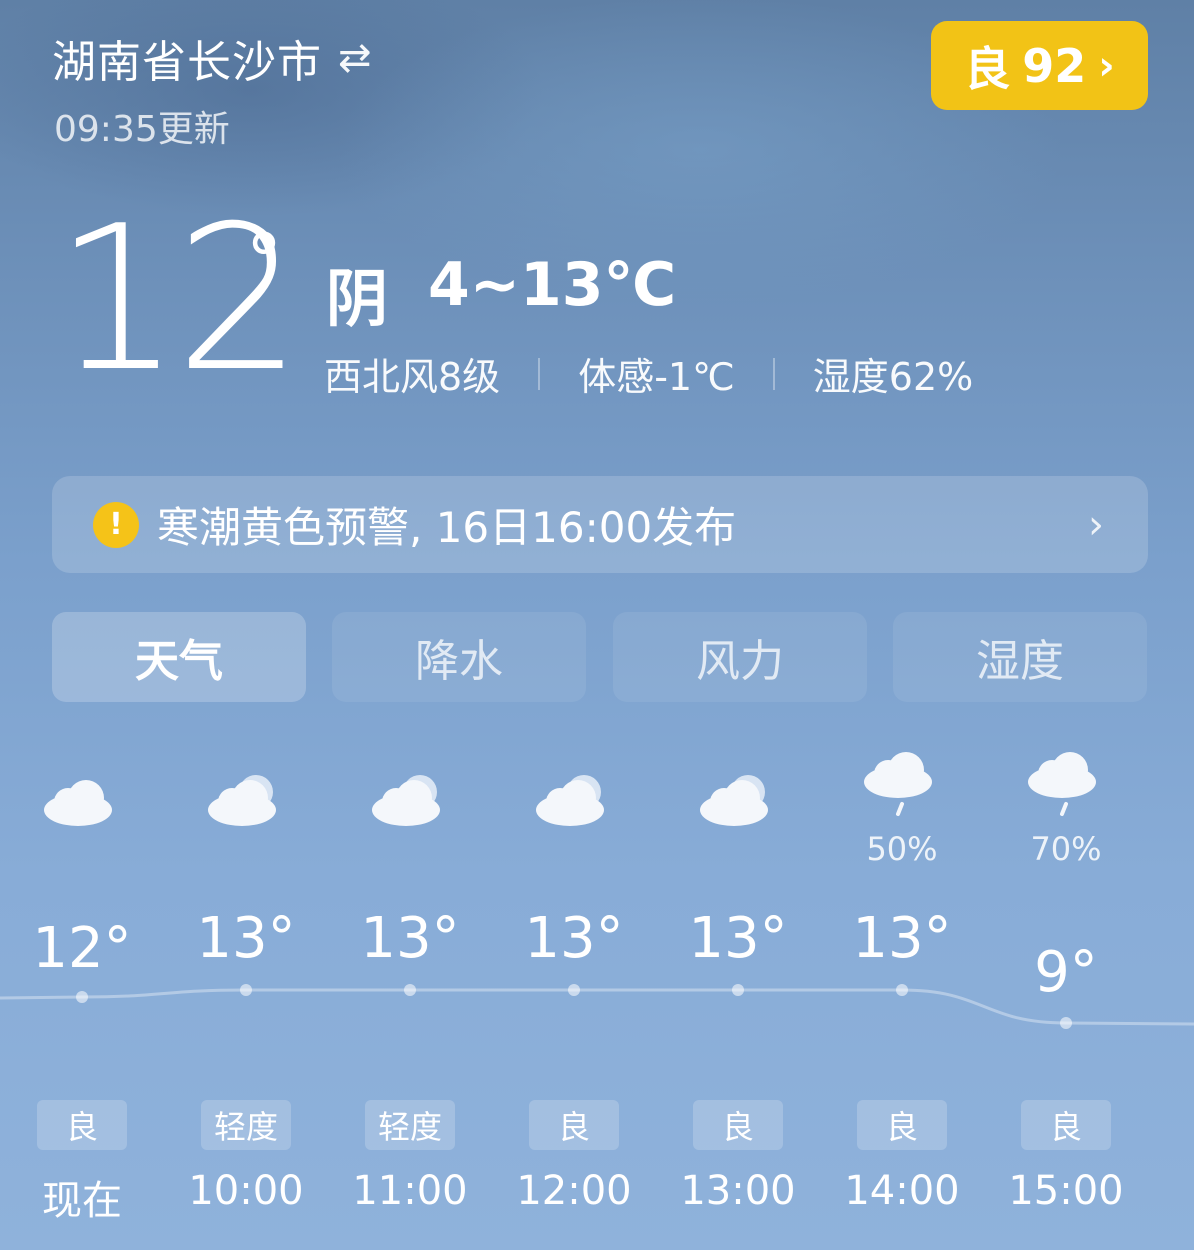  What do you see at coordinates (1066, 972) in the screenshot?
I see `hourly-temperature: 9°` at bounding box center [1066, 972].